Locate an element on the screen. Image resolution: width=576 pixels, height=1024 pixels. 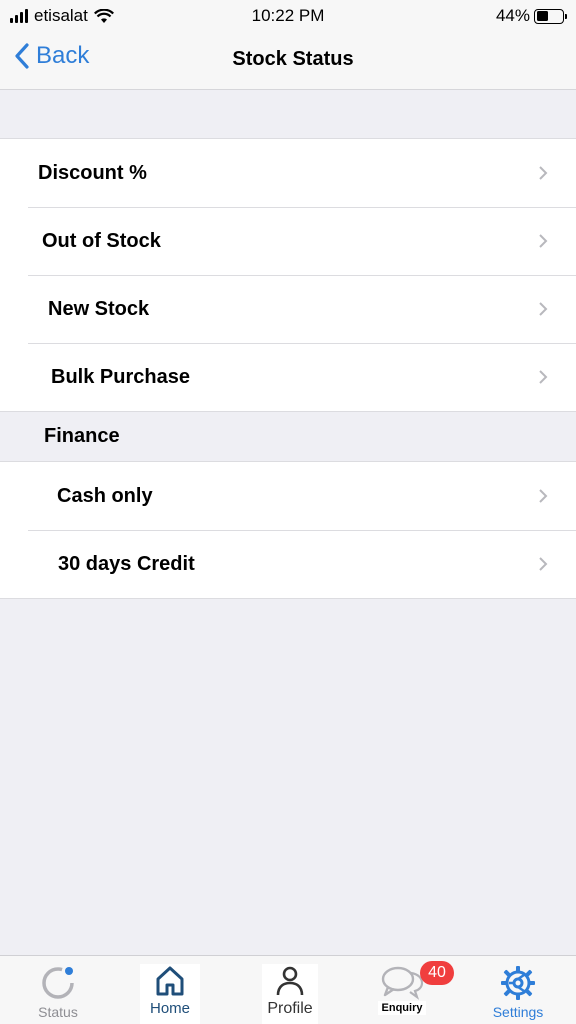
navigation-bar: Back Stock Status is located at coordinates (288, 60).